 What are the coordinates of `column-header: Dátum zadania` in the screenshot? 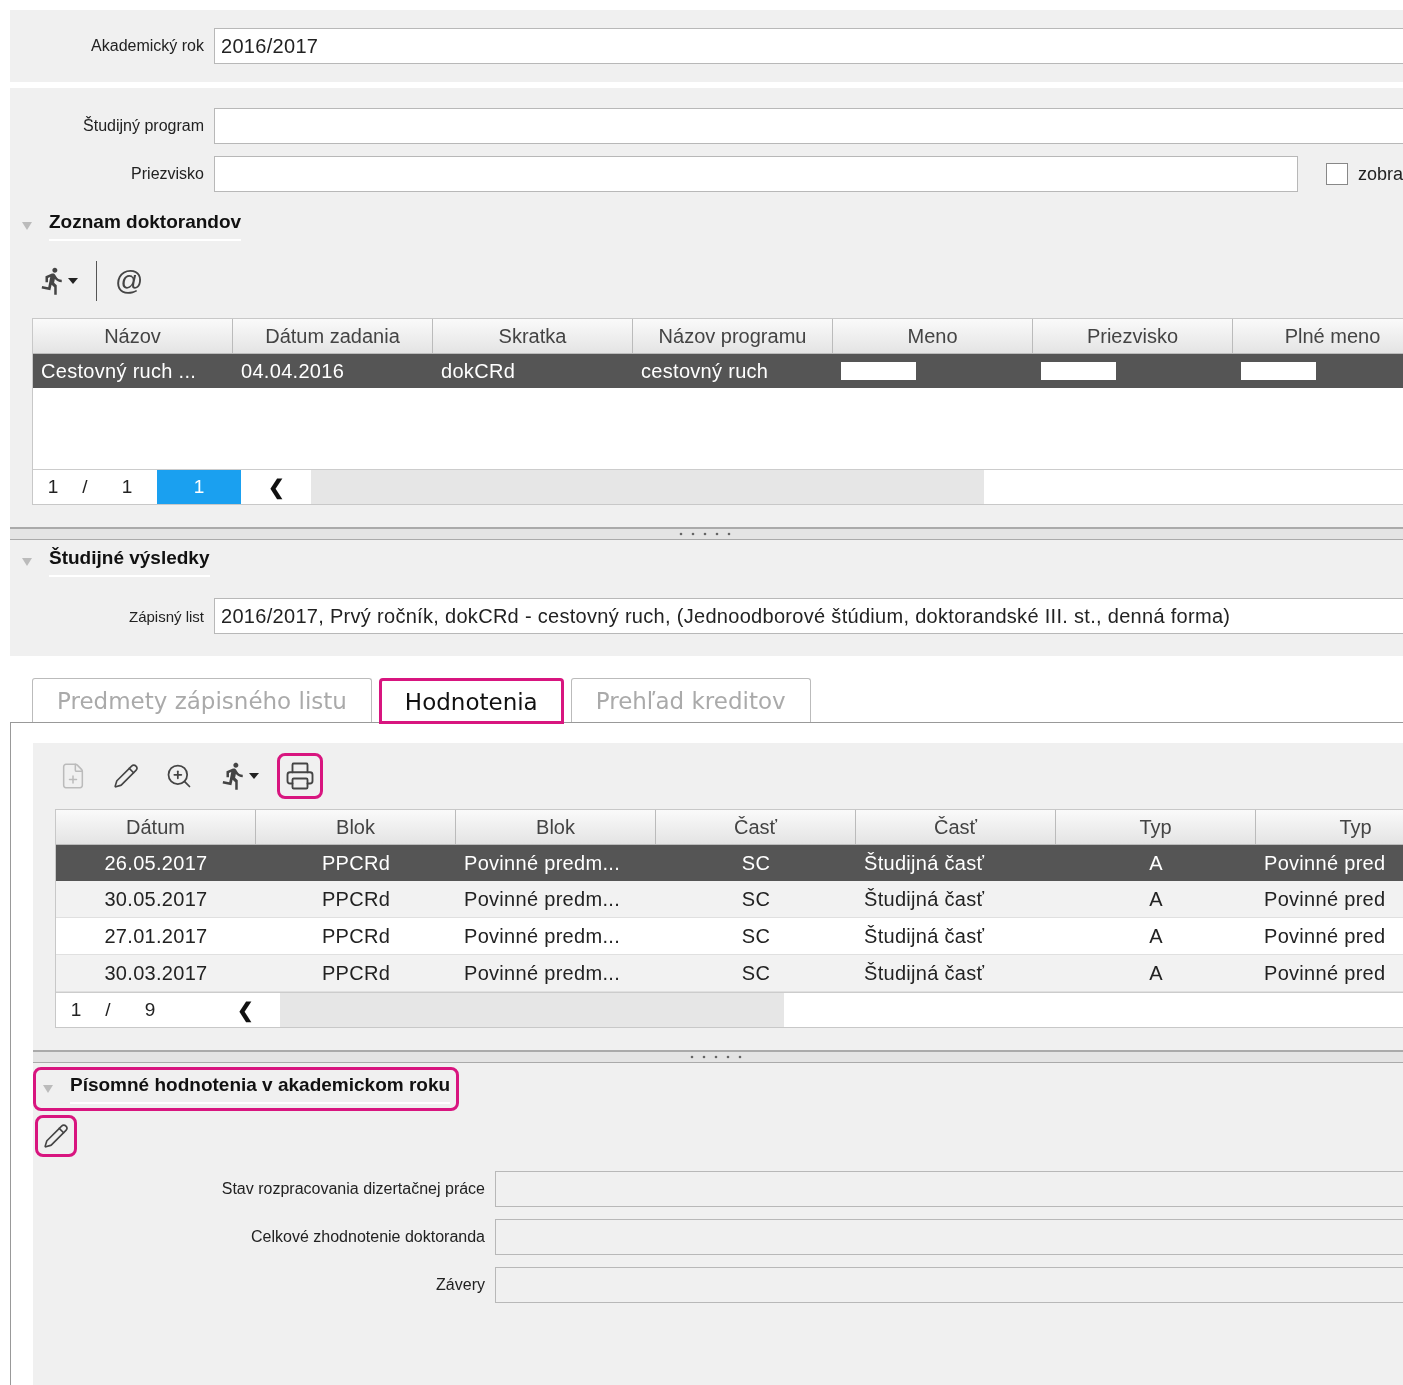 It's located at (333, 336).